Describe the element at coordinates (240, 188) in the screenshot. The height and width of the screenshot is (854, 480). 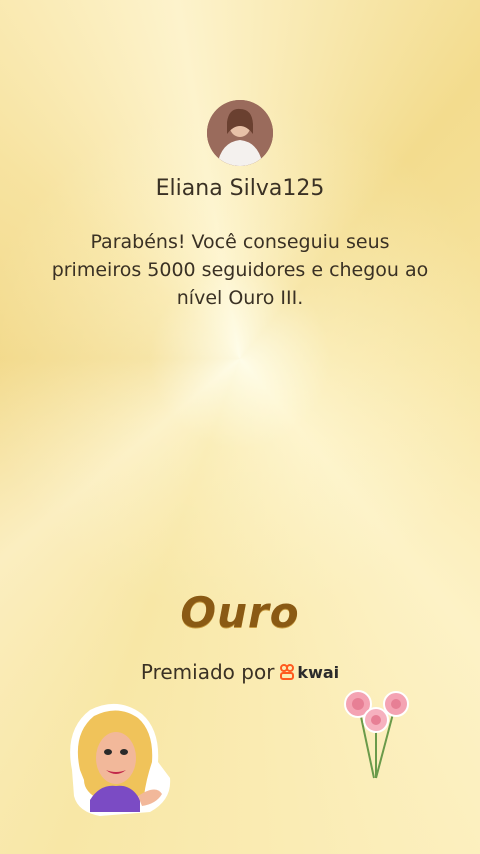
I see `username: Eliana Silva125` at that location.